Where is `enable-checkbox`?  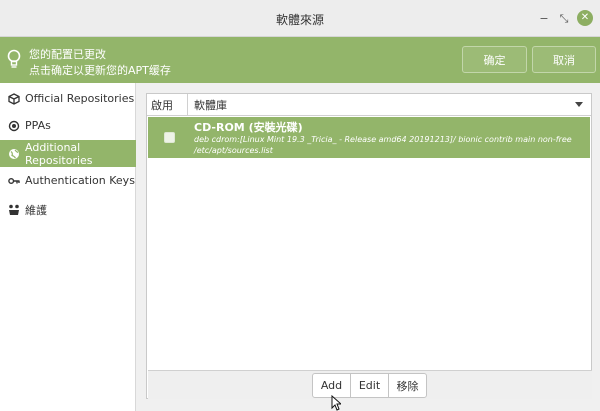
enable-checkbox is located at coordinates (169, 137).